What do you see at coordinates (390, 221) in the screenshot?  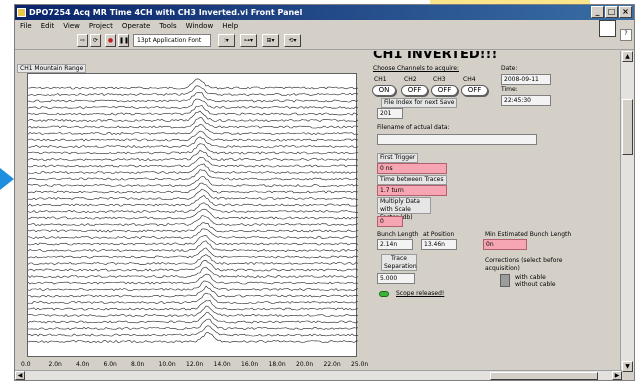 I see `multiply-input: 0` at bounding box center [390, 221].